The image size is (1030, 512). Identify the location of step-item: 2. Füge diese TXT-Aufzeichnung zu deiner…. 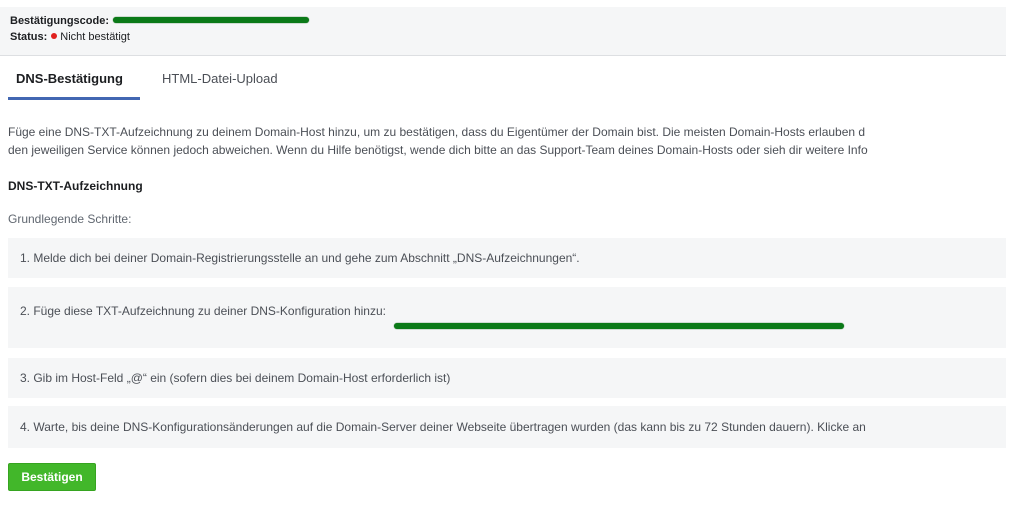
(507, 317).